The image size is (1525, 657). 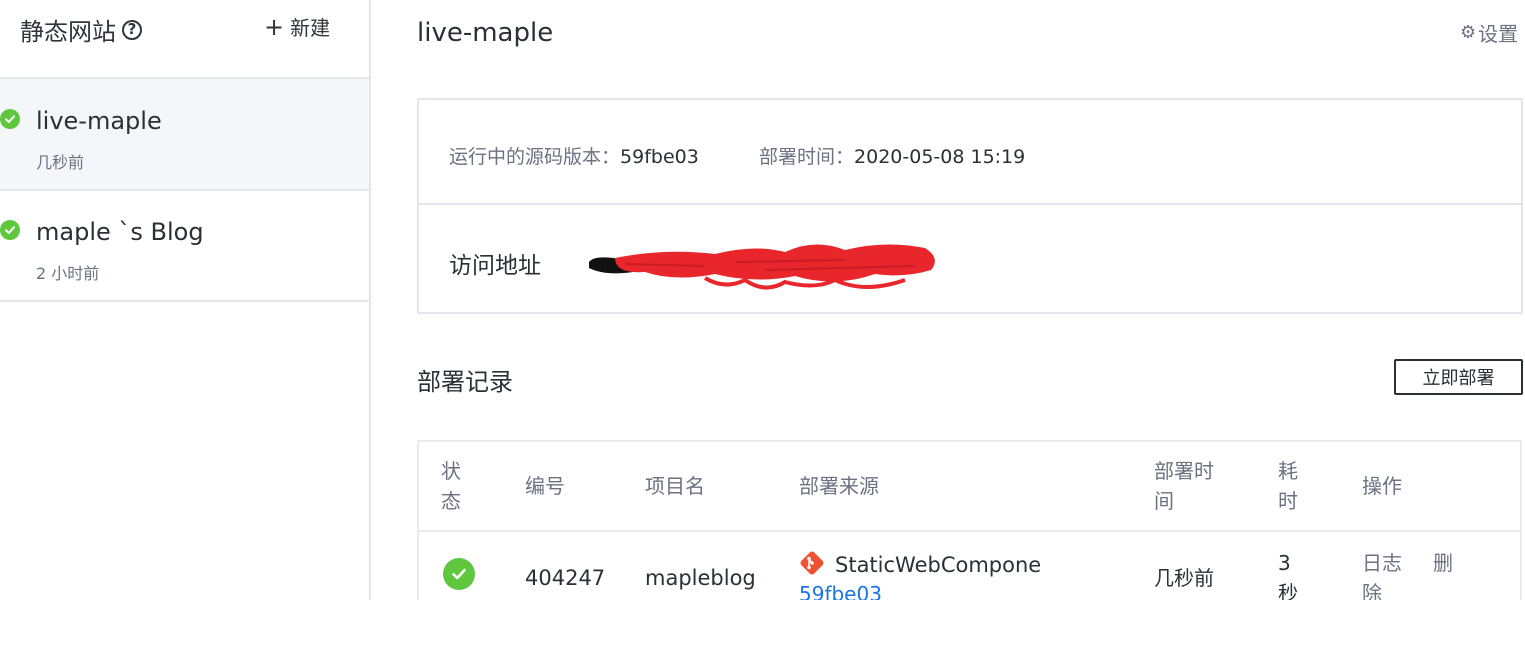 I want to click on new-site-button: + 新建, so click(x=297, y=26).